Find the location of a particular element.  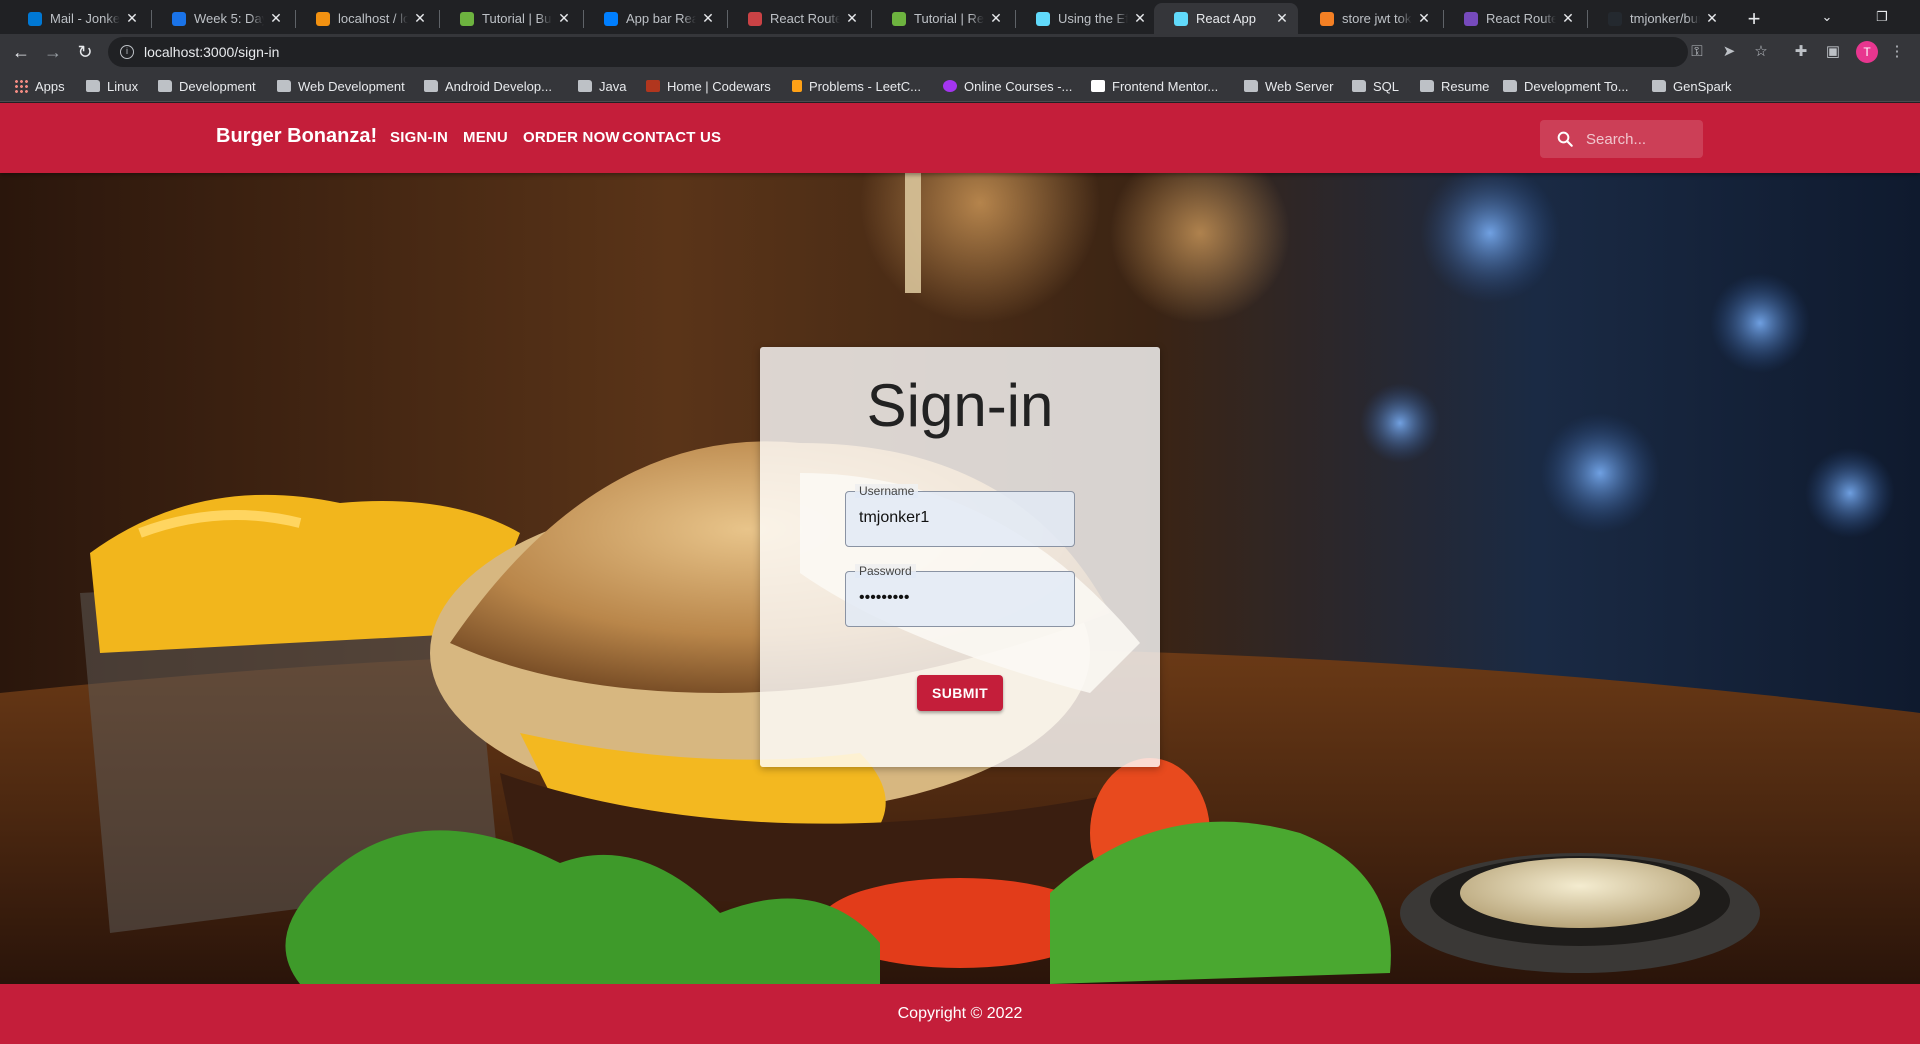

browser-tab: localhost / localhost ✕ is located at coordinates (366, 18).